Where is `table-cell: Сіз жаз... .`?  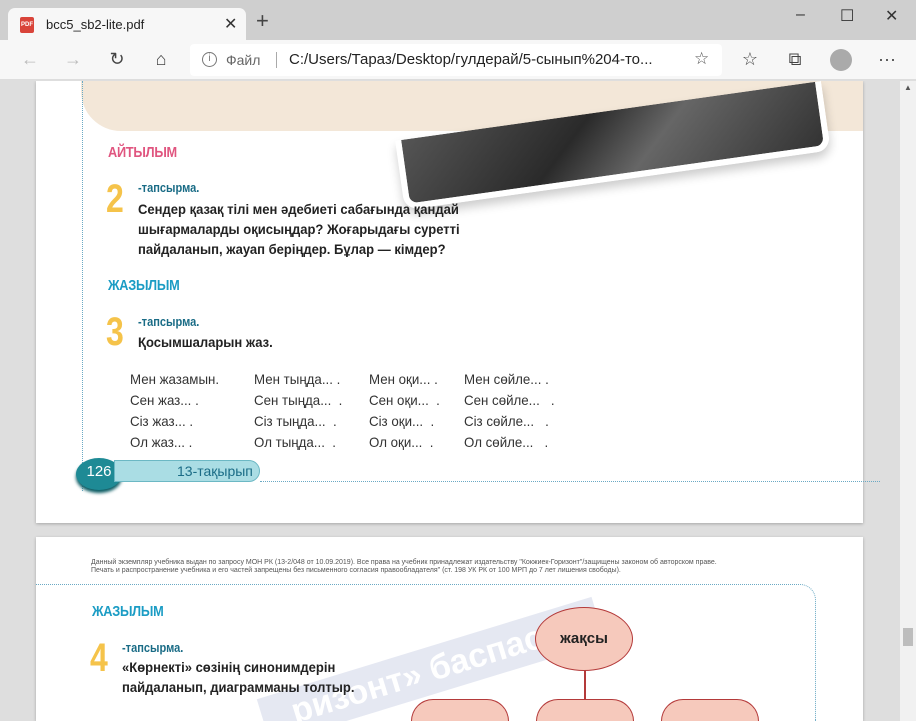
table-cell: Сіз жаз... . is located at coordinates (162, 421).